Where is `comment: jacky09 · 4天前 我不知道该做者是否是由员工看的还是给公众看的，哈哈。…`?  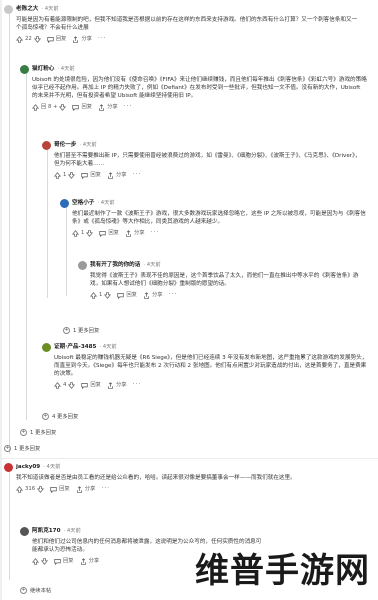 comment: jacky09 · 4天前 我不知道该做者是否是由员工看的还是给公众看的，哈哈。… is located at coordinates (186, 478).